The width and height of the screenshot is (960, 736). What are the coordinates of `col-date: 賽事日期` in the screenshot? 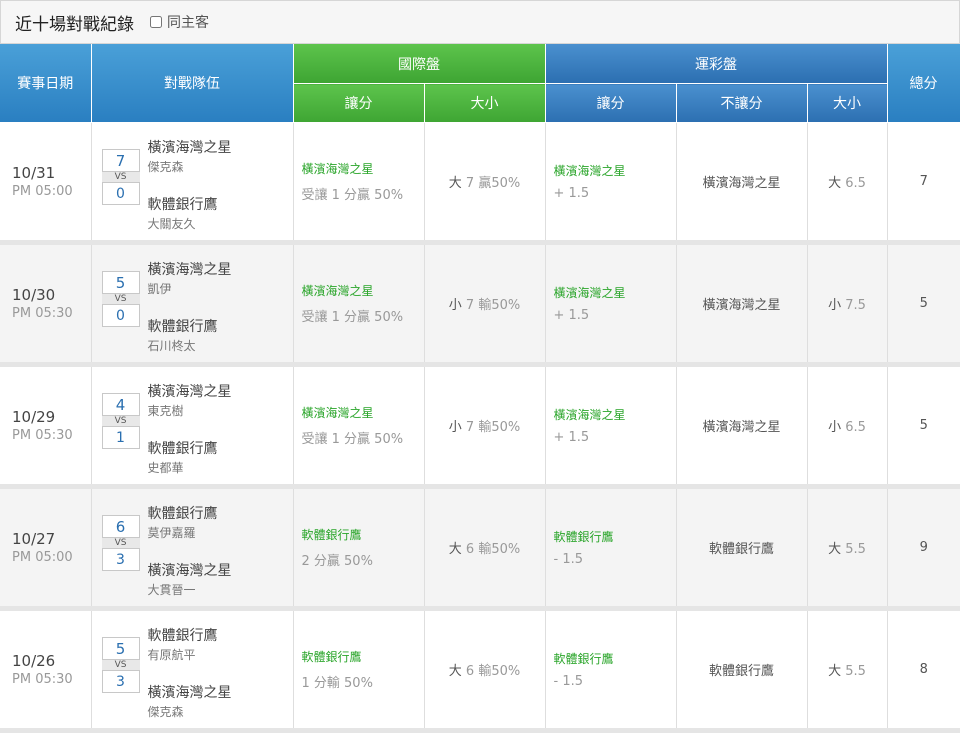 It's located at (46, 83).